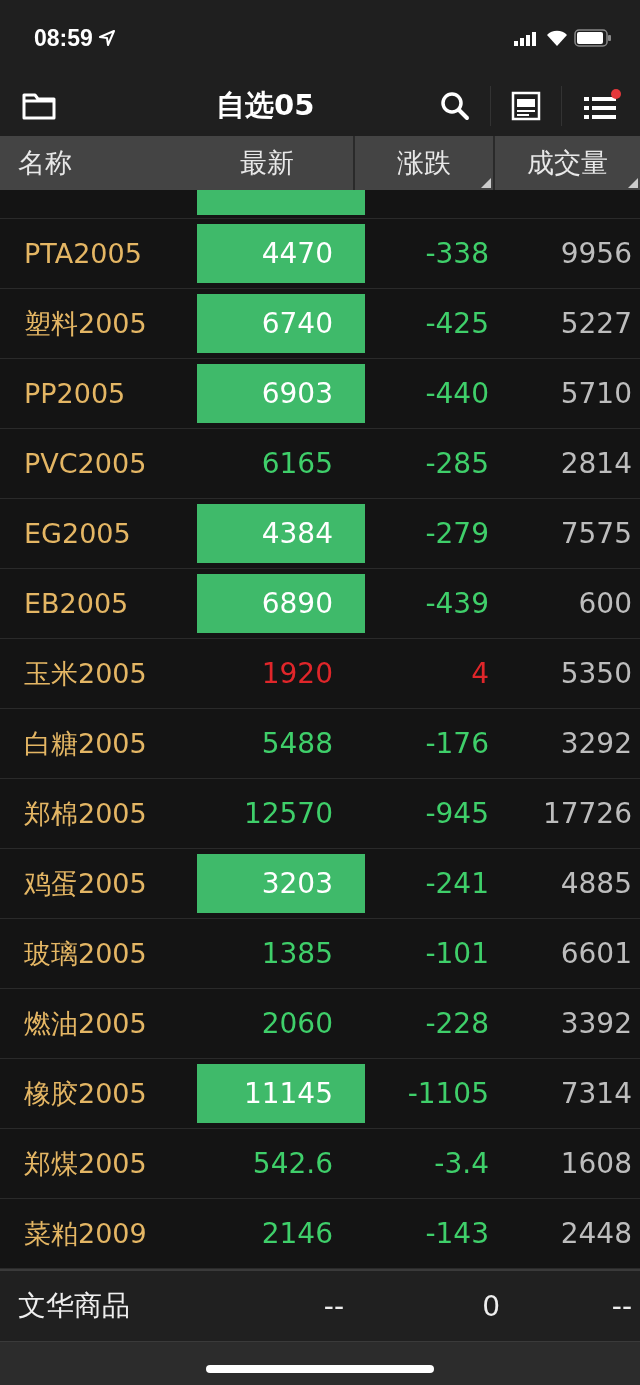 The image size is (640, 1385). What do you see at coordinates (593, 38) in the screenshot?
I see `battery-icon` at bounding box center [593, 38].